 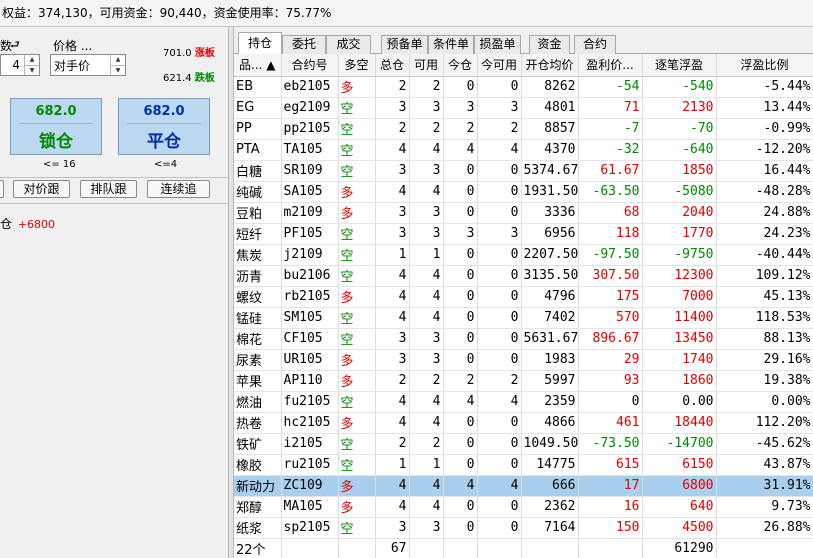 What do you see at coordinates (679, 129) in the screenshot?
I see `cell-float-pnl: -70` at bounding box center [679, 129].